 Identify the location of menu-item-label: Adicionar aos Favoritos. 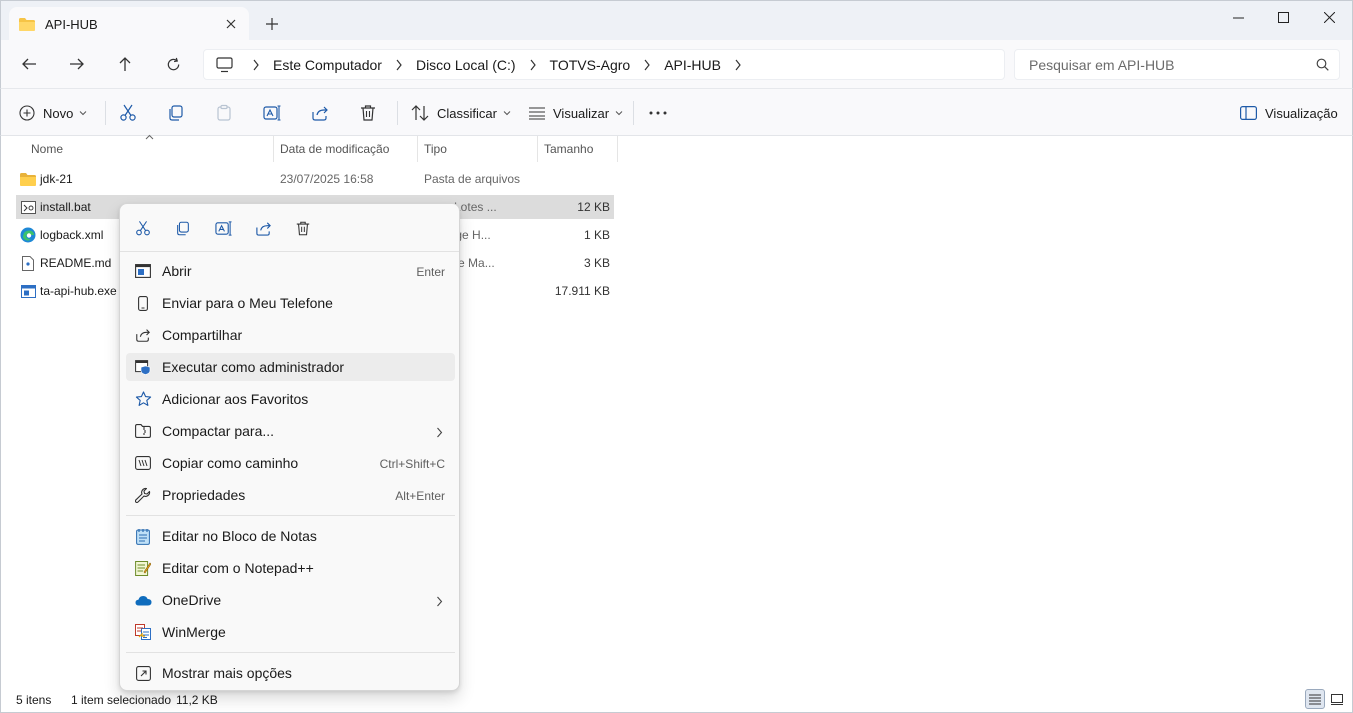
(235, 399).